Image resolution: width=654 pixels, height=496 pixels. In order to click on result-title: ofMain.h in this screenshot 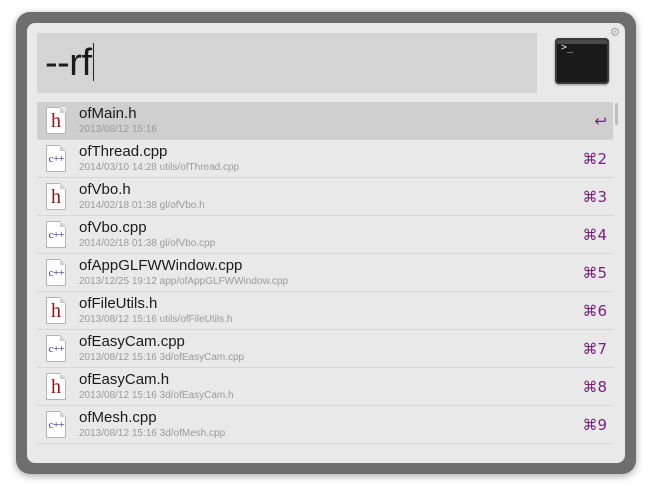, I will do `click(108, 113)`.